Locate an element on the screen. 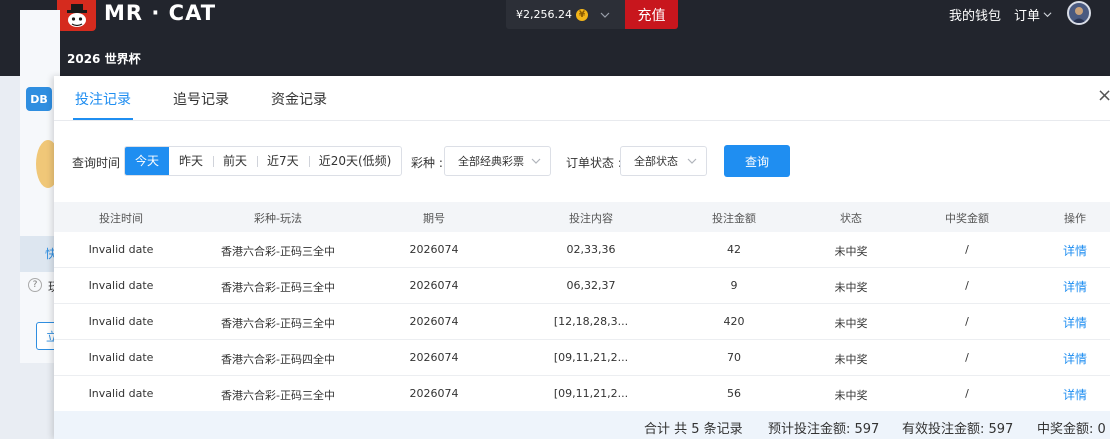 The width and height of the screenshot is (1110, 439). summary-expected-amount: 预计投注金额: 597 is located at coordinates (824, 429).